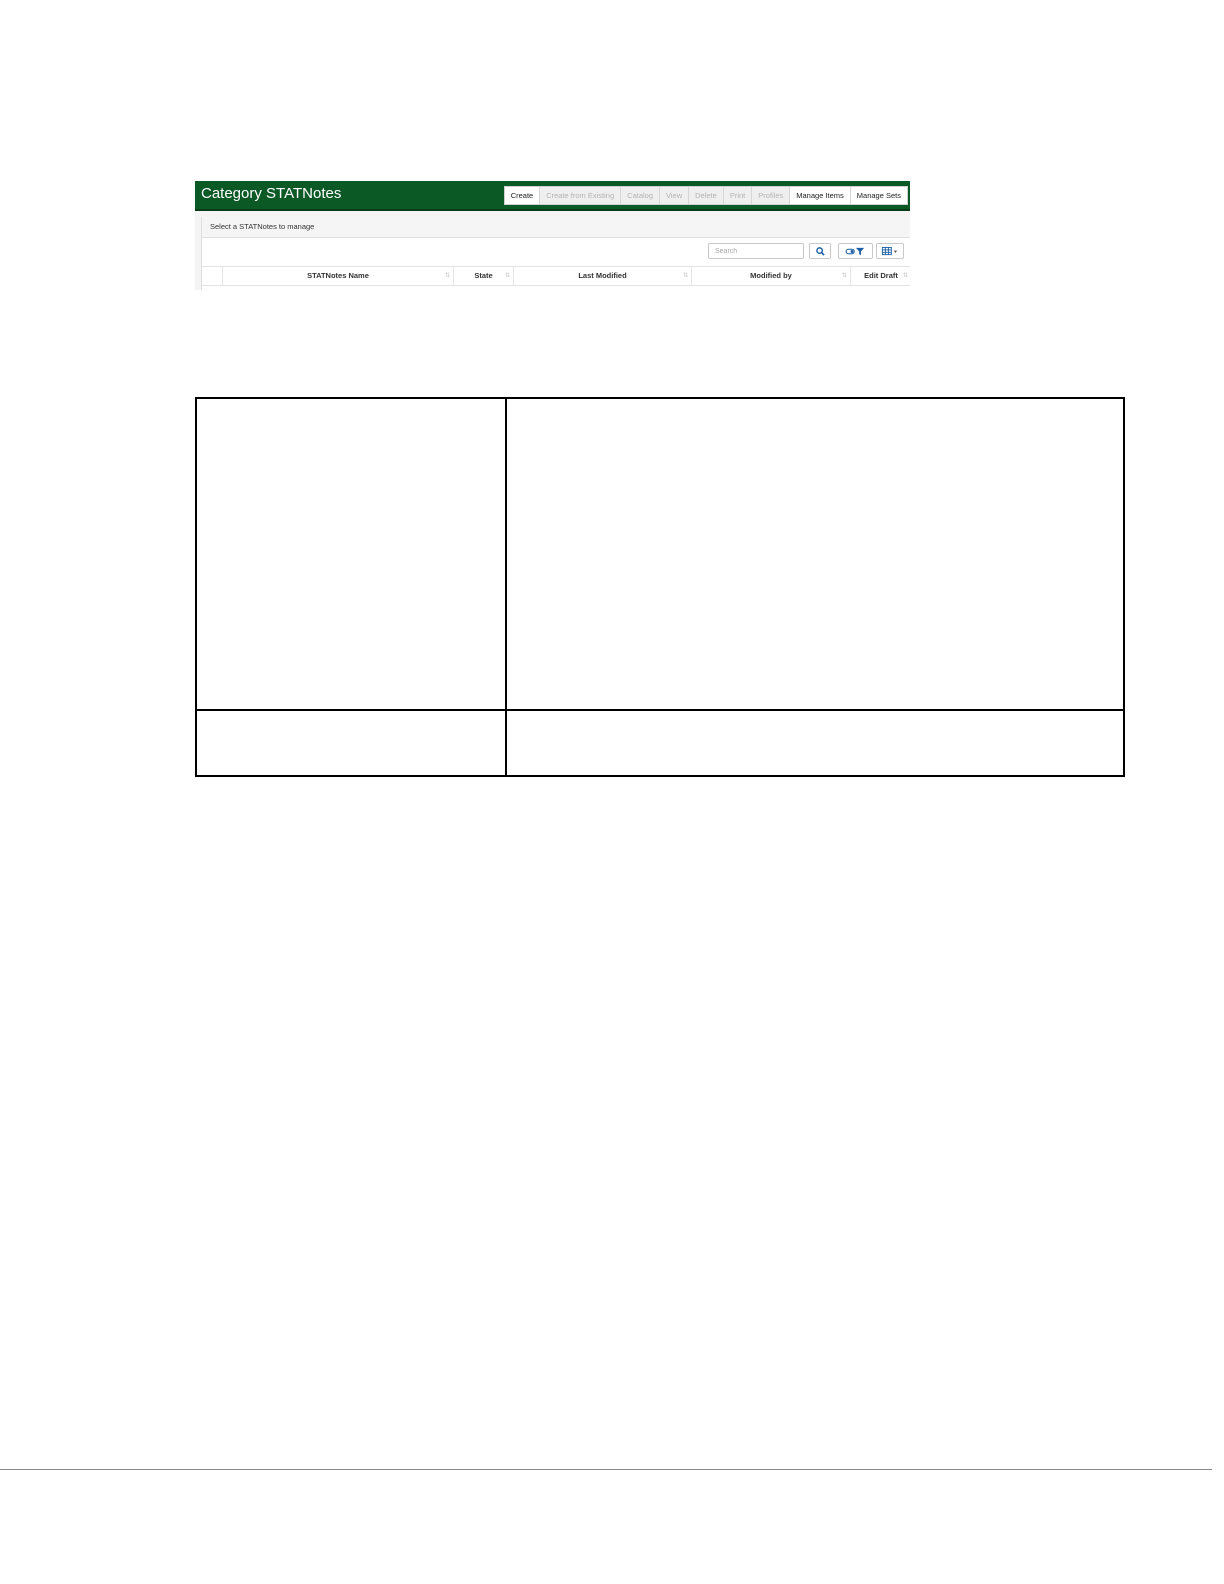 The image size is (1224, 1584). I want to click on table-column-divider, so click(506, 587).